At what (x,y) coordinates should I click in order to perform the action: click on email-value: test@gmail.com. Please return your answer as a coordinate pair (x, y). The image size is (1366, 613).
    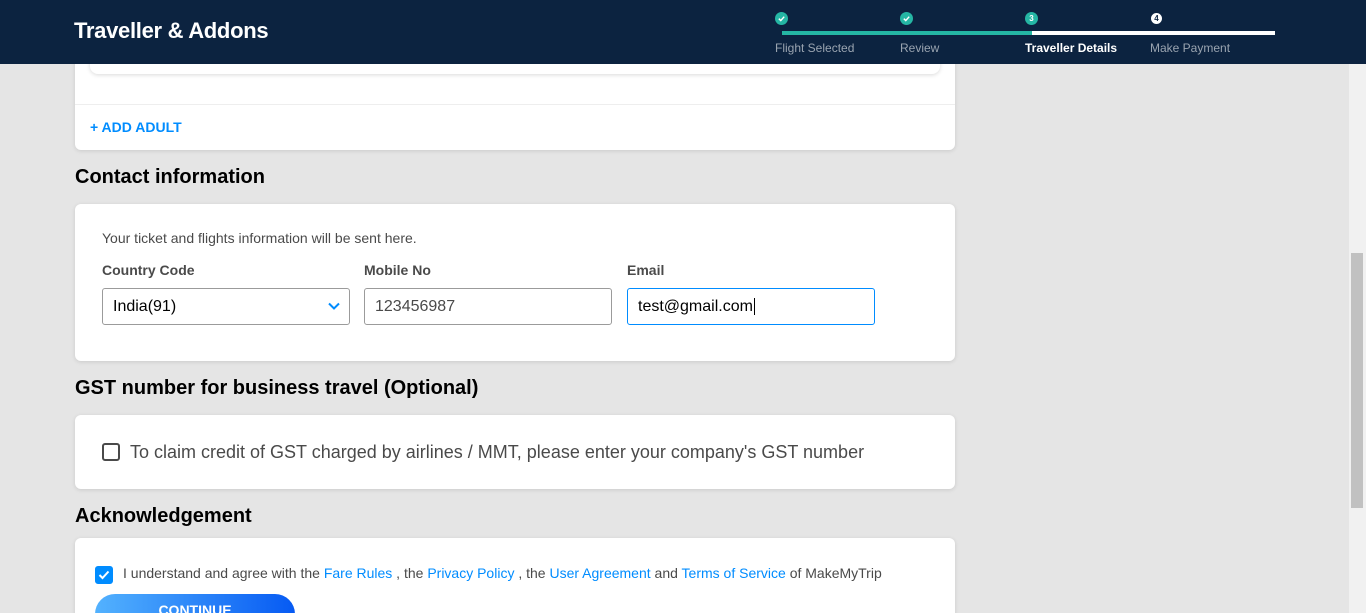
    Looking at the image, I should click on (695, 306).